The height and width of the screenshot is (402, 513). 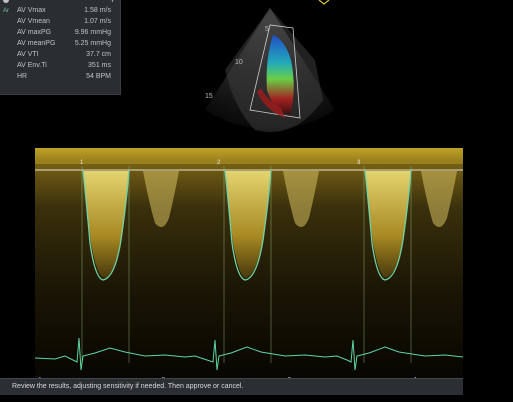 I want to click on measurement-value: 1.58 m/s, so click(x=97, y=10).